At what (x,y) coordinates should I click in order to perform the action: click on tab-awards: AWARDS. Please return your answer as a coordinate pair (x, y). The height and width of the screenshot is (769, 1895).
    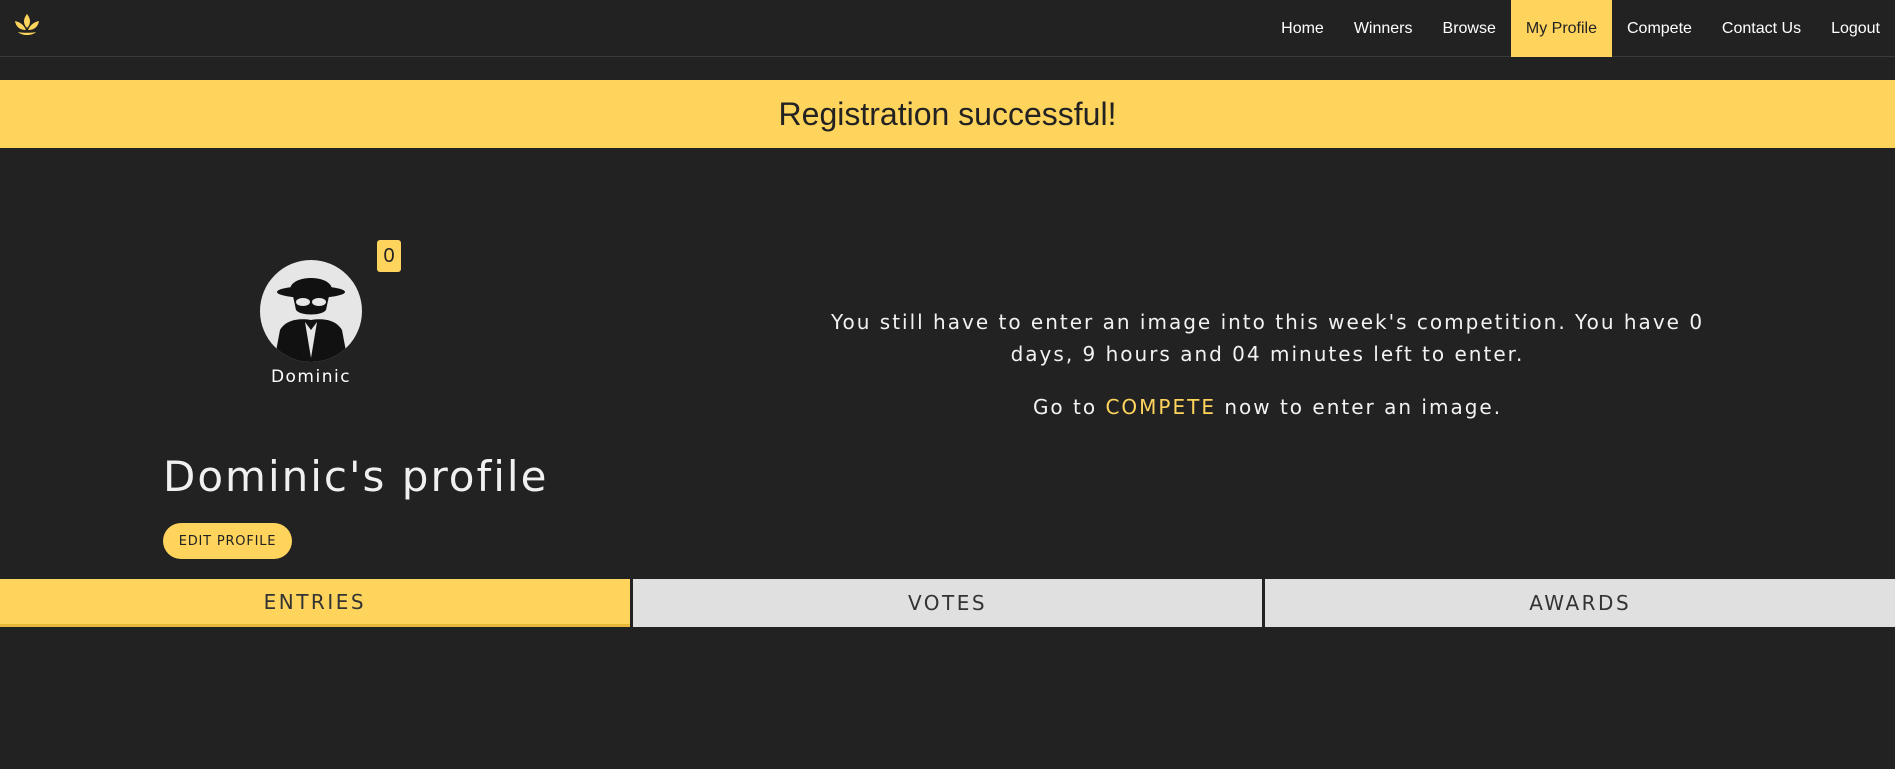
    Looking at the image, I should click on (1580, 603).